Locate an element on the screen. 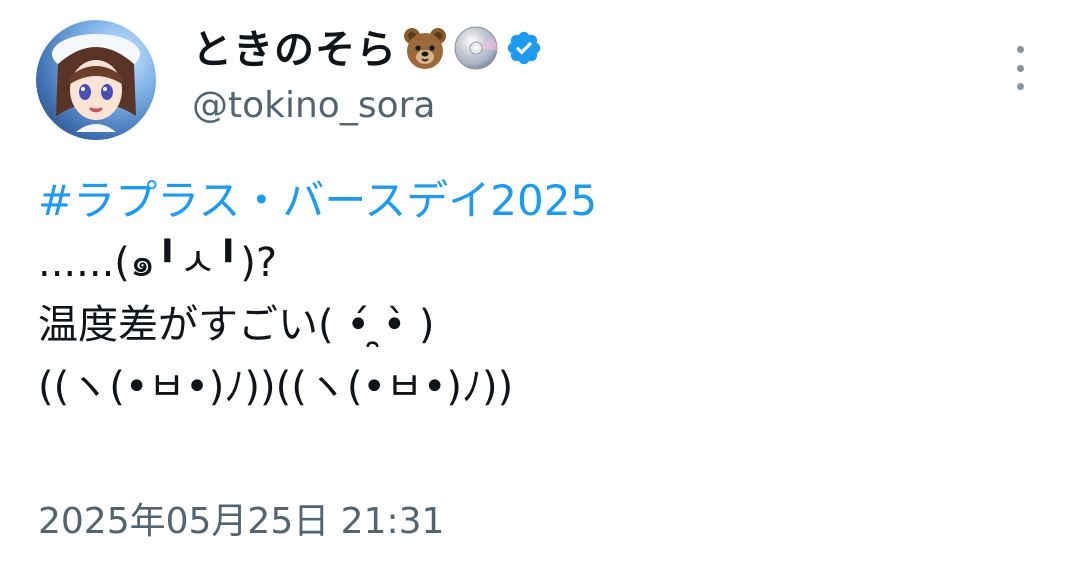  hashtag-link: #ラプラス・バースデイ2025 is located at coordinates (317, 201).